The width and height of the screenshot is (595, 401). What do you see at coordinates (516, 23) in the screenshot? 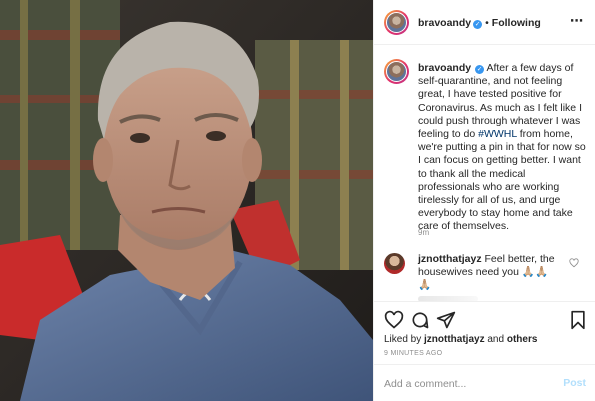
I see `follow-status-button: Following` at bounding box center [516, 23].